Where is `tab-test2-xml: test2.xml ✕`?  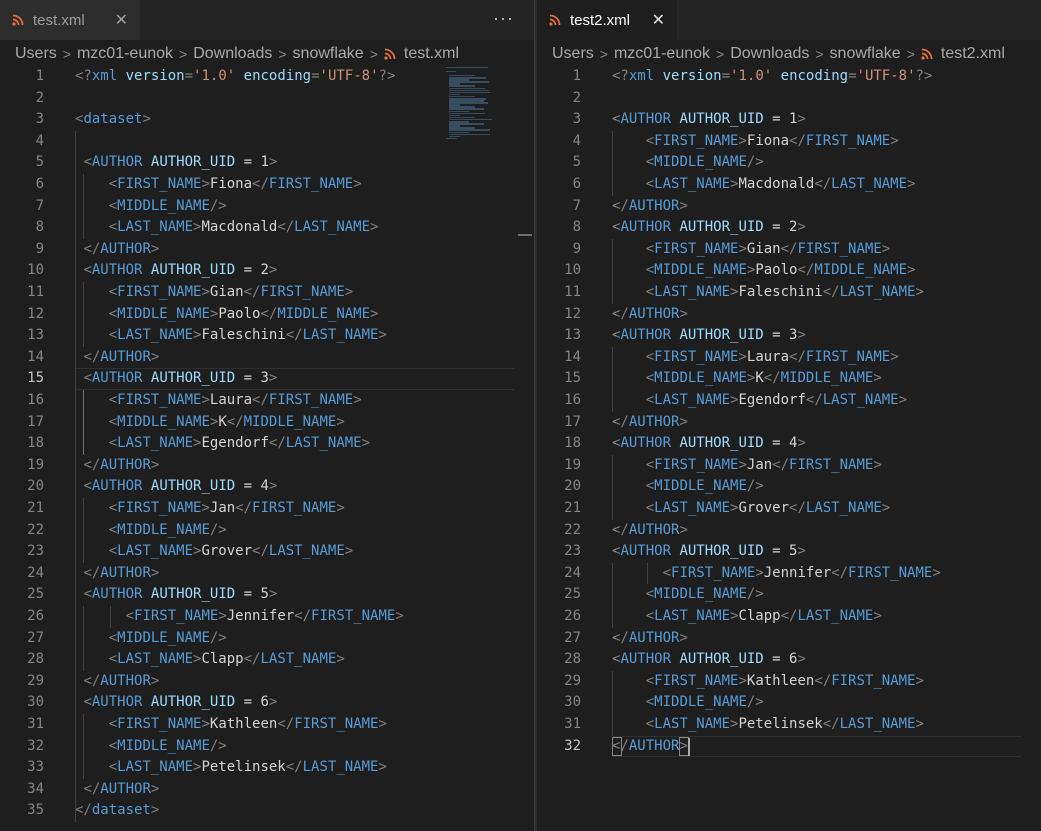
tab-test2-xml: test2.xml ✕ is located at coordinates (607, 20).